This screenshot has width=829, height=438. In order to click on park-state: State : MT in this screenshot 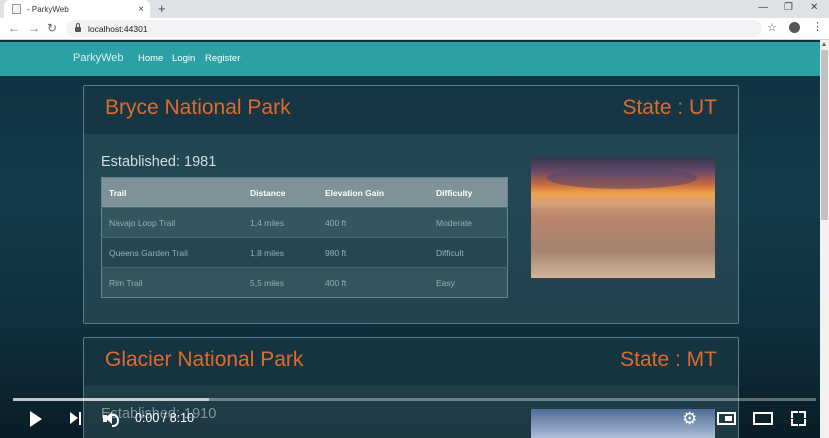, I will do `click(668, 359)`.